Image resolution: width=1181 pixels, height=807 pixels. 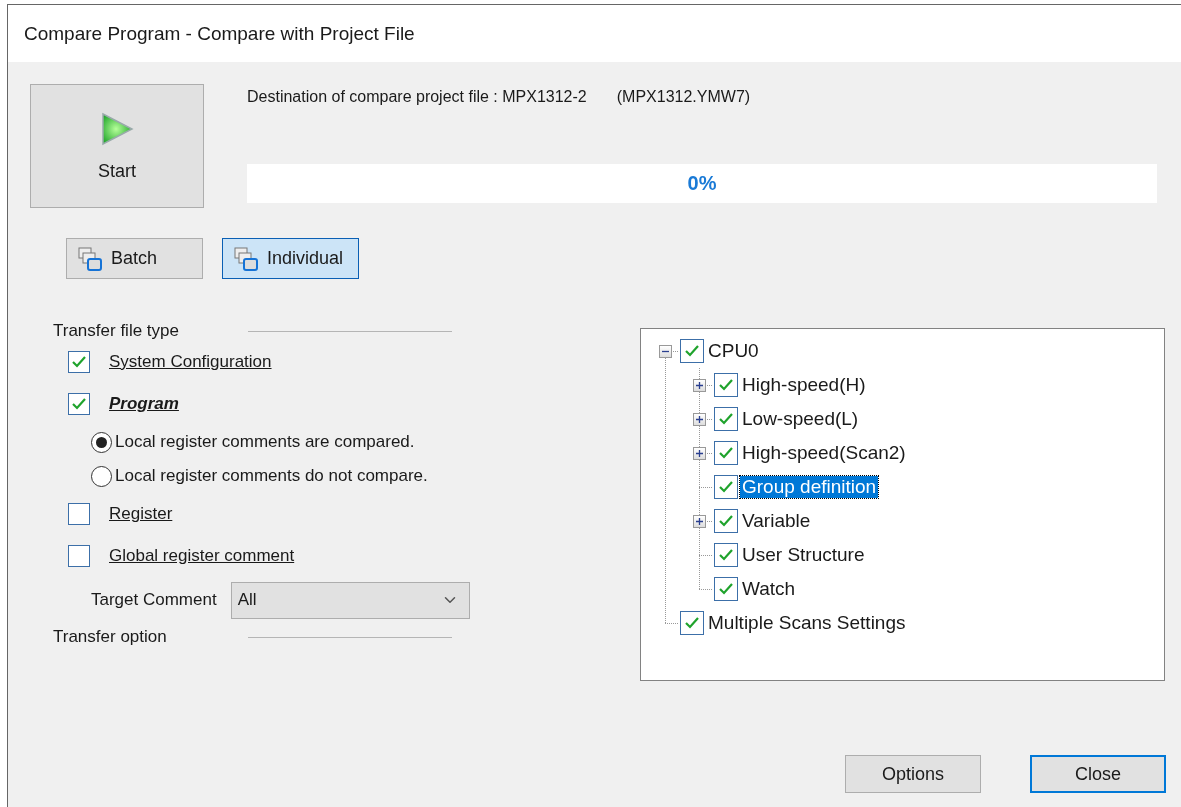 I want to click on start-button: Start, so click(x=117, y=146).